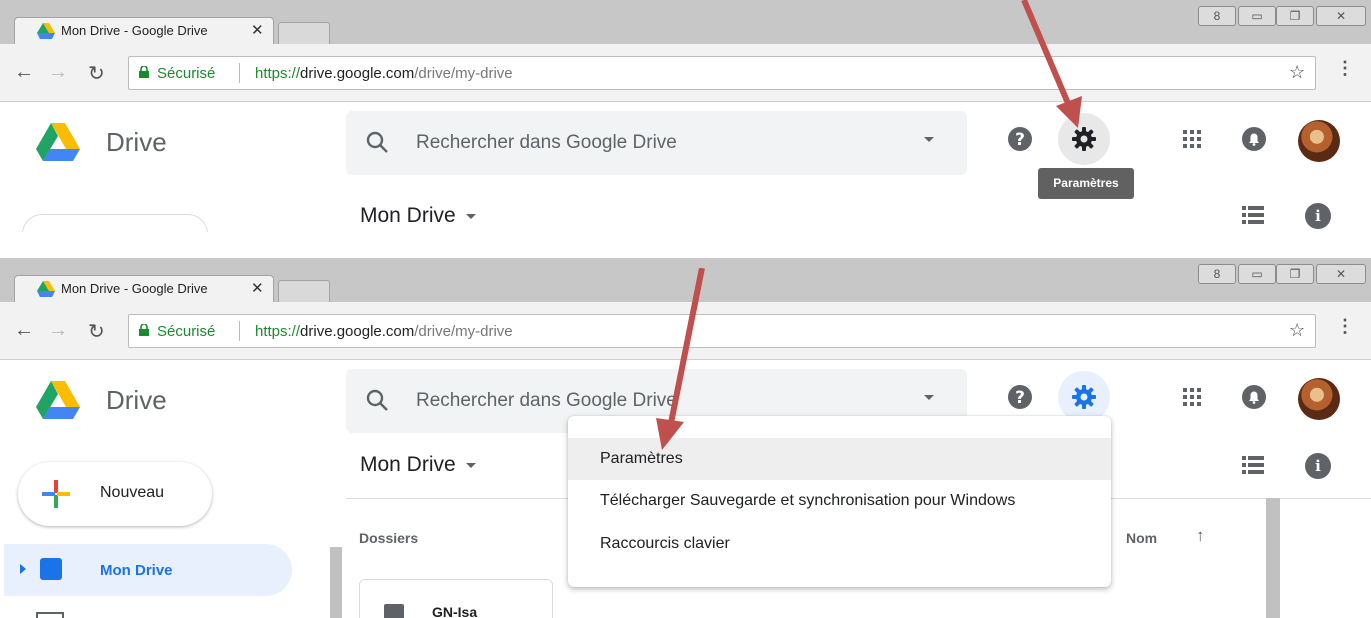  I want to click on new-button-partial, so click(115, 223).